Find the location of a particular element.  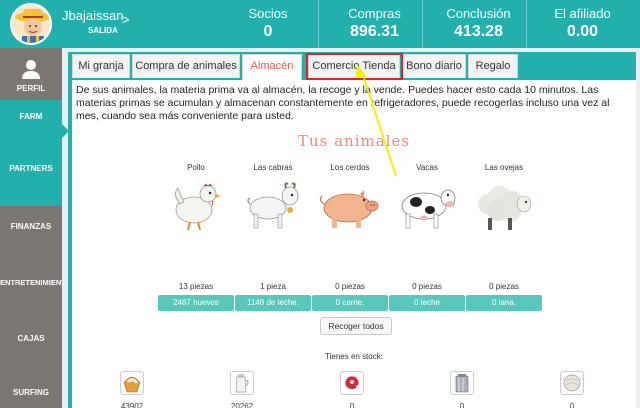

sidebar-item-cajas: CAJAS is located at coordinates (31, 338).